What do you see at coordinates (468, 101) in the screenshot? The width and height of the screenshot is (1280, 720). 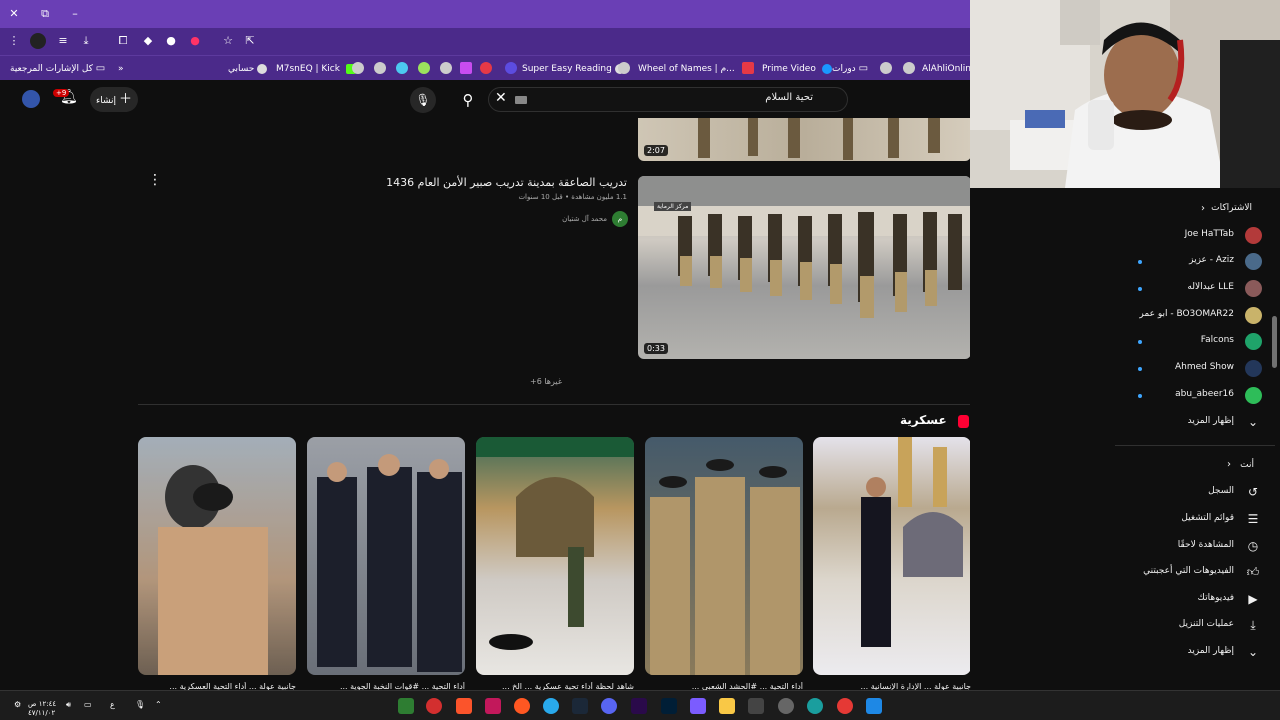 I see `search-icon: ⚲` at bounding box center [468, 101].